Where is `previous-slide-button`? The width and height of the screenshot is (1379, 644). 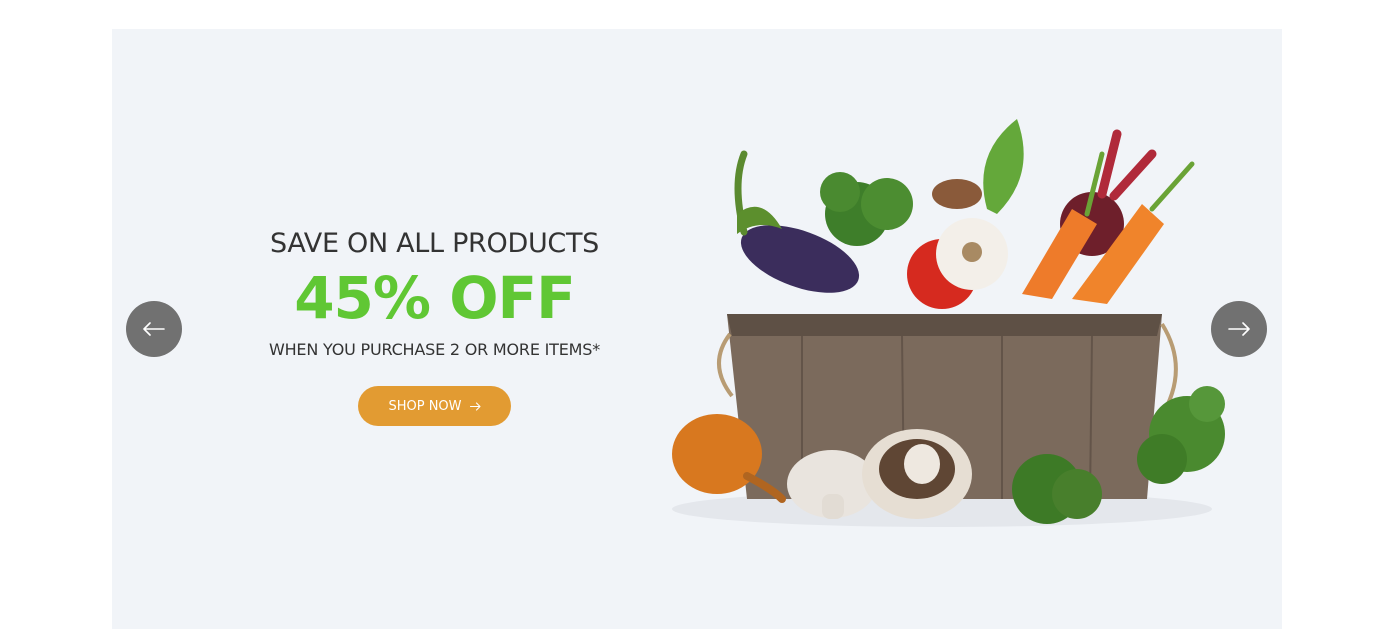
previous-slide-button is located at coordinates (154, 329).